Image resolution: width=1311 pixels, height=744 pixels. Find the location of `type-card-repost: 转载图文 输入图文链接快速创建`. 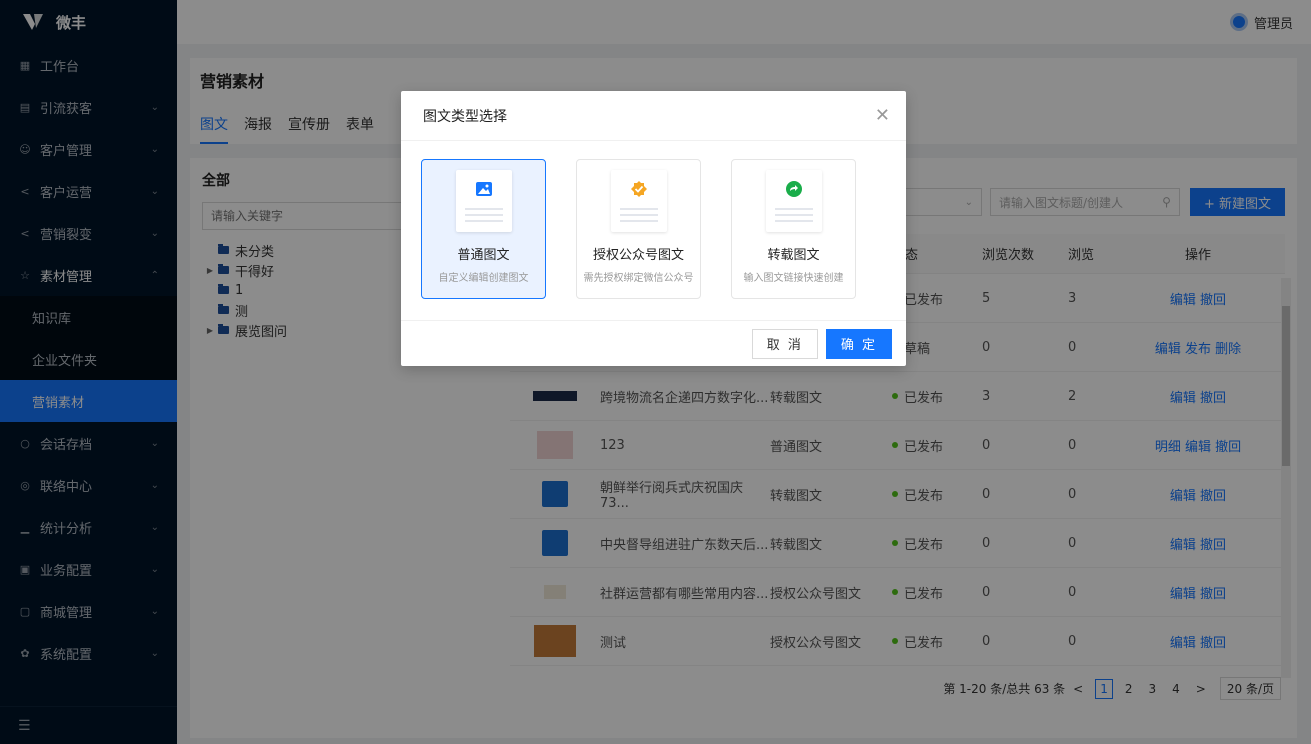

type-card-repost: 转载图文 输入图文链接快速创建 is located at coordinates (793, 229).